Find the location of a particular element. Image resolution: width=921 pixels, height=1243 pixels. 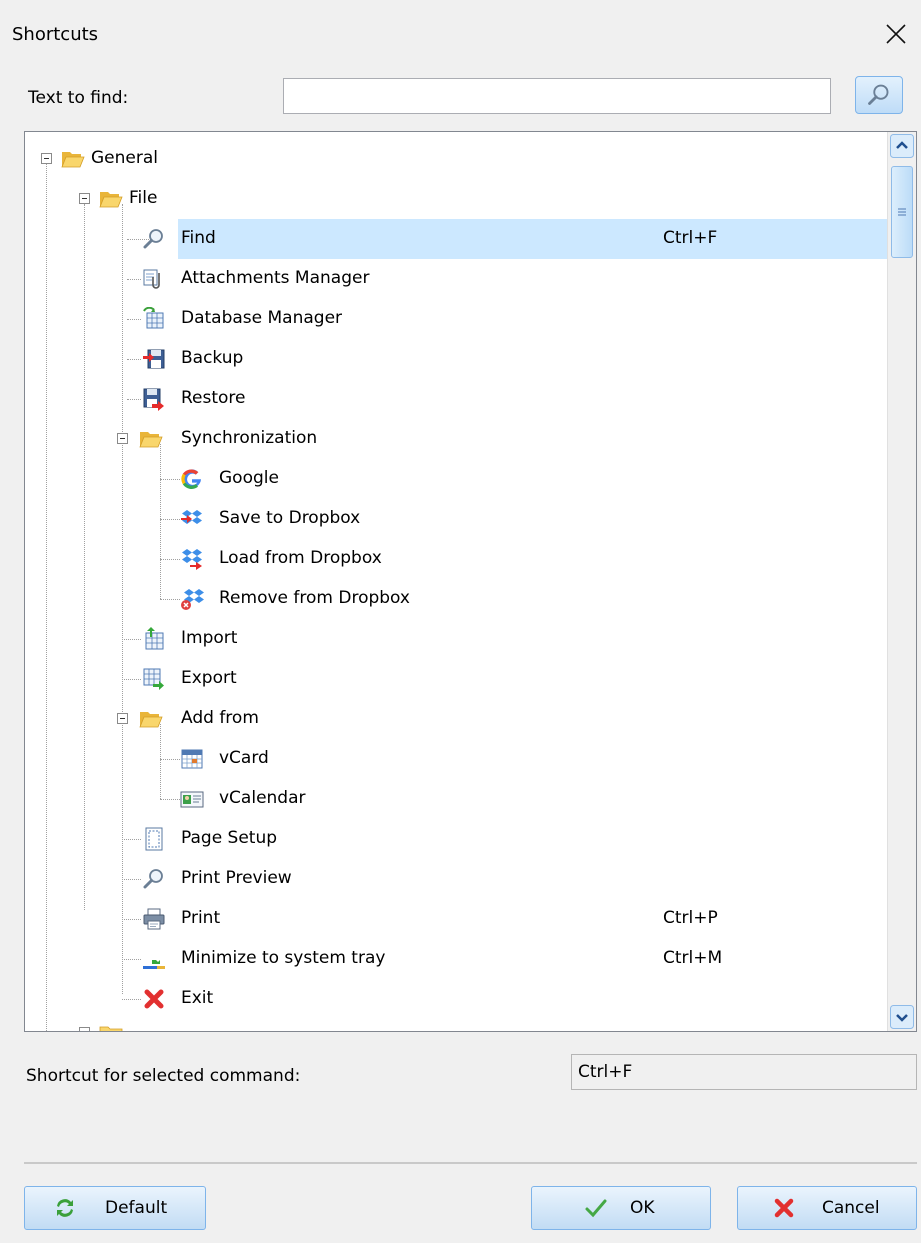

ok-button: OK is located at coordinates (621, 1208).